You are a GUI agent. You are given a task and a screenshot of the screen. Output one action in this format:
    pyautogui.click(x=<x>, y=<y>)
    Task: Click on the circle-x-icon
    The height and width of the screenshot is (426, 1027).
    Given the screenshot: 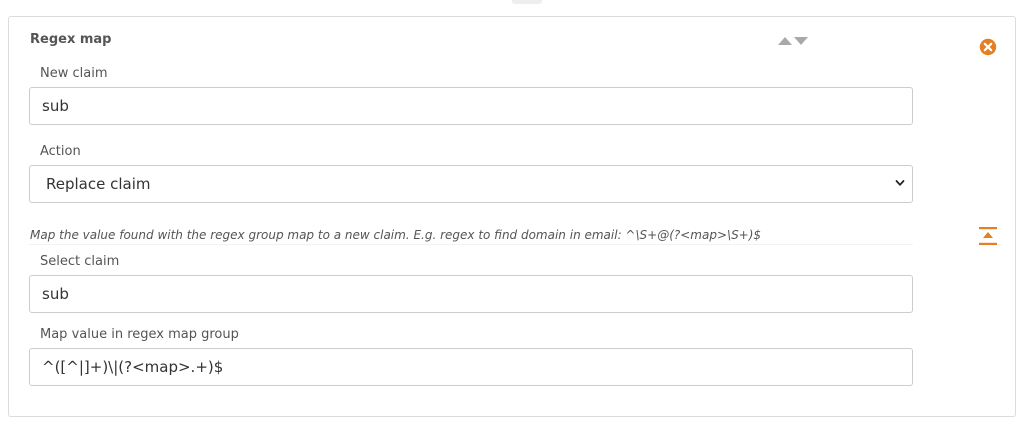 What is the action you would take?
    pyautogui.click(x=988, y=47)
    